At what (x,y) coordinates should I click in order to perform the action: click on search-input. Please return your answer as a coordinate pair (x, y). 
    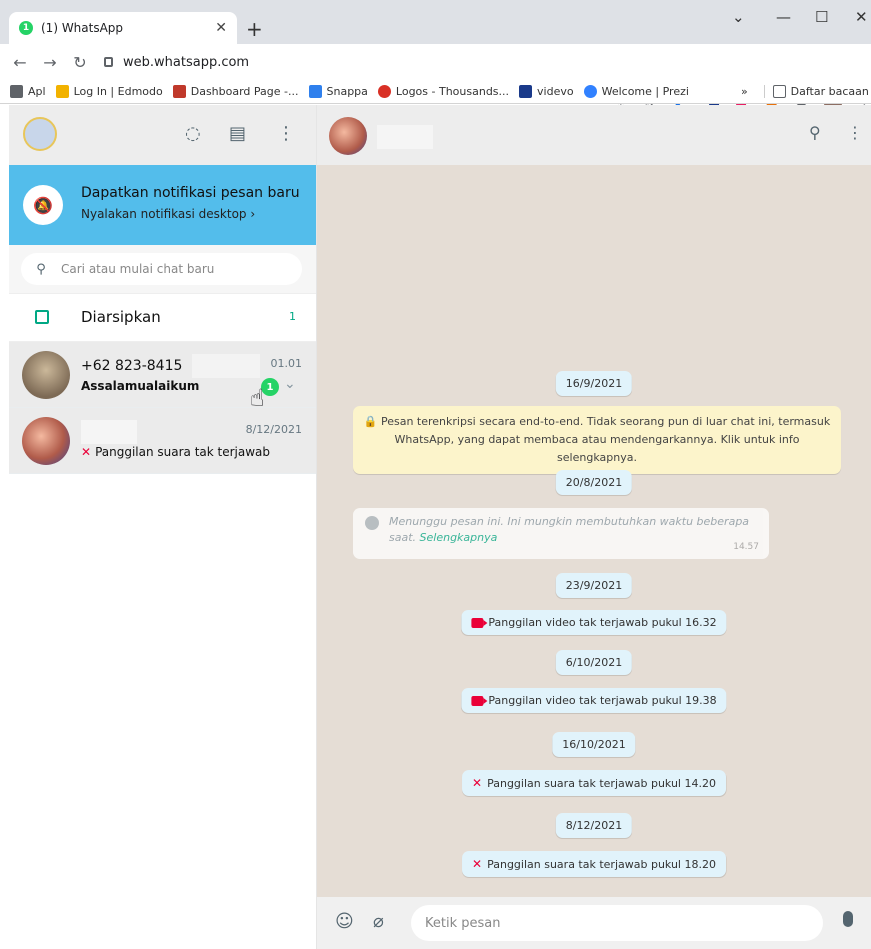
    Looking at the image, I should click on (171, 269).